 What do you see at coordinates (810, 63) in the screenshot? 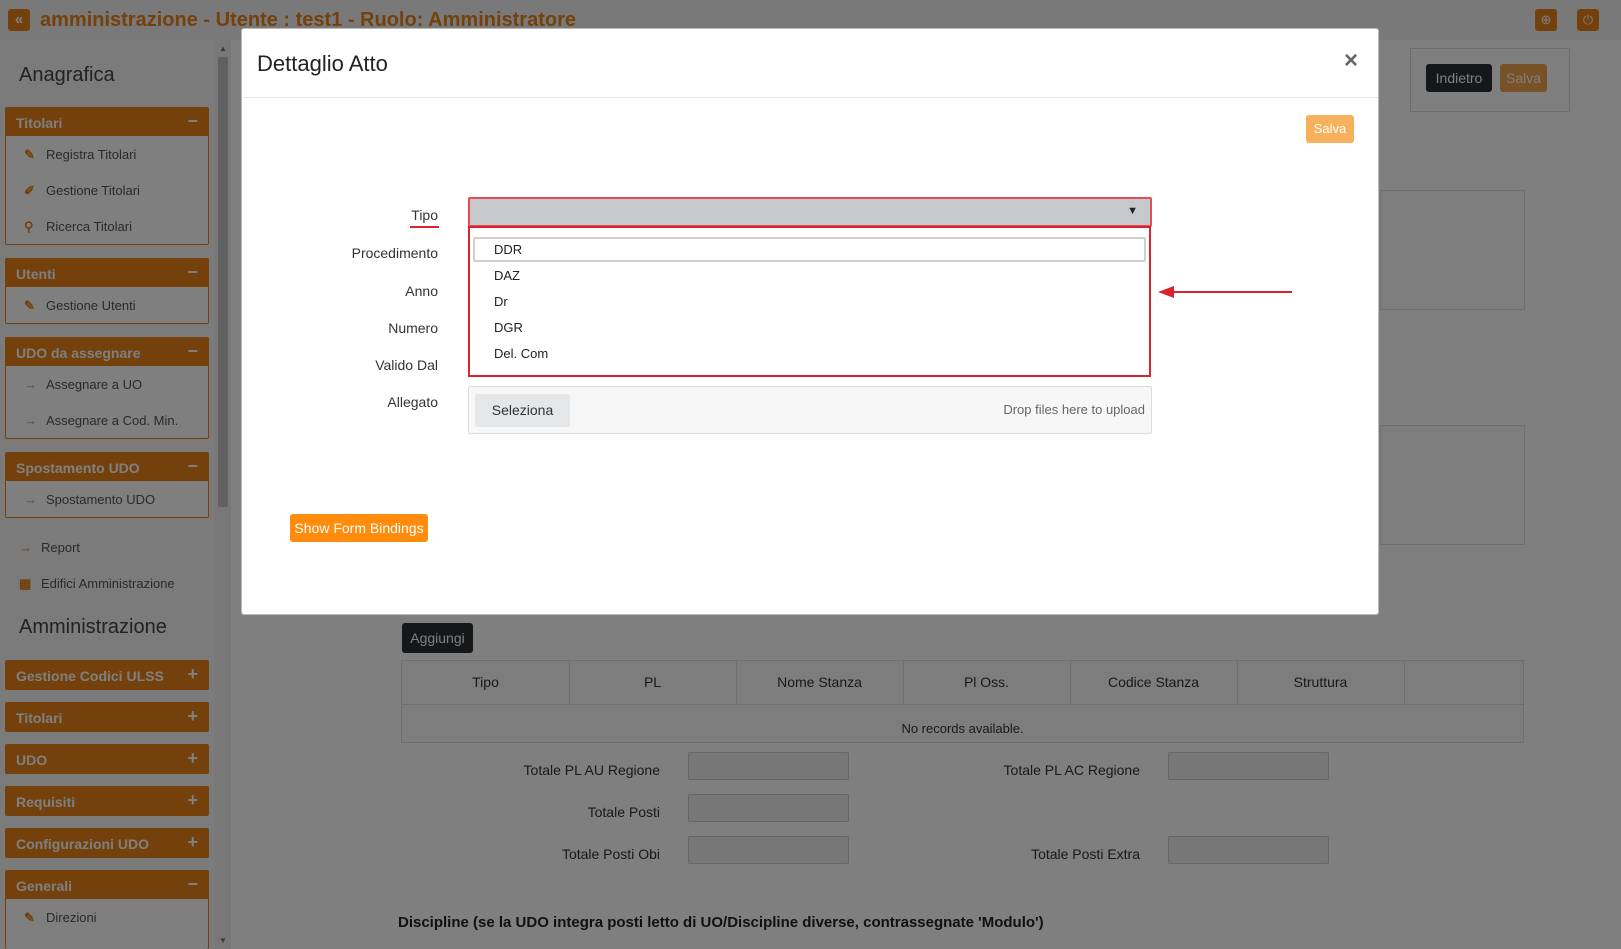
I see `modal-header: Dettaglio Atto ×` at bounding box center [810, 63].